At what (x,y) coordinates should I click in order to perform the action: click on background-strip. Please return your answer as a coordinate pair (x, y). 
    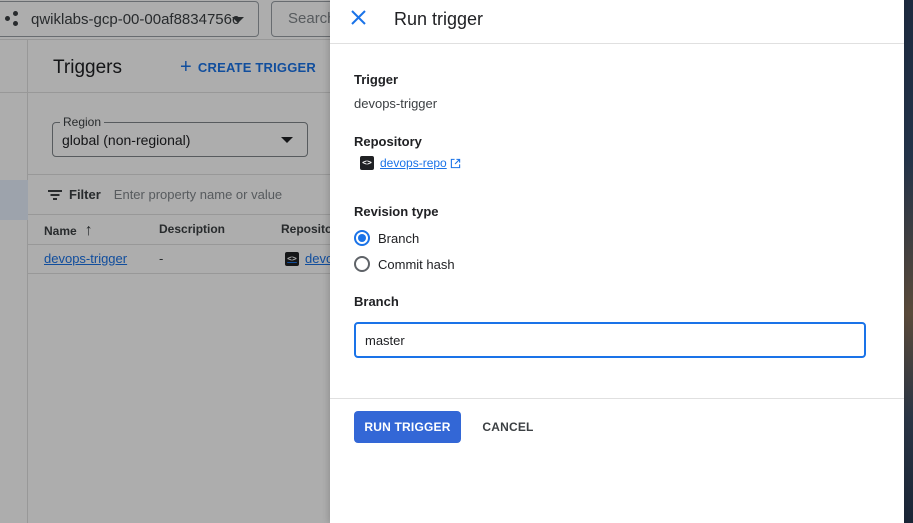
    Looking at the image, I should click on (908, 261).